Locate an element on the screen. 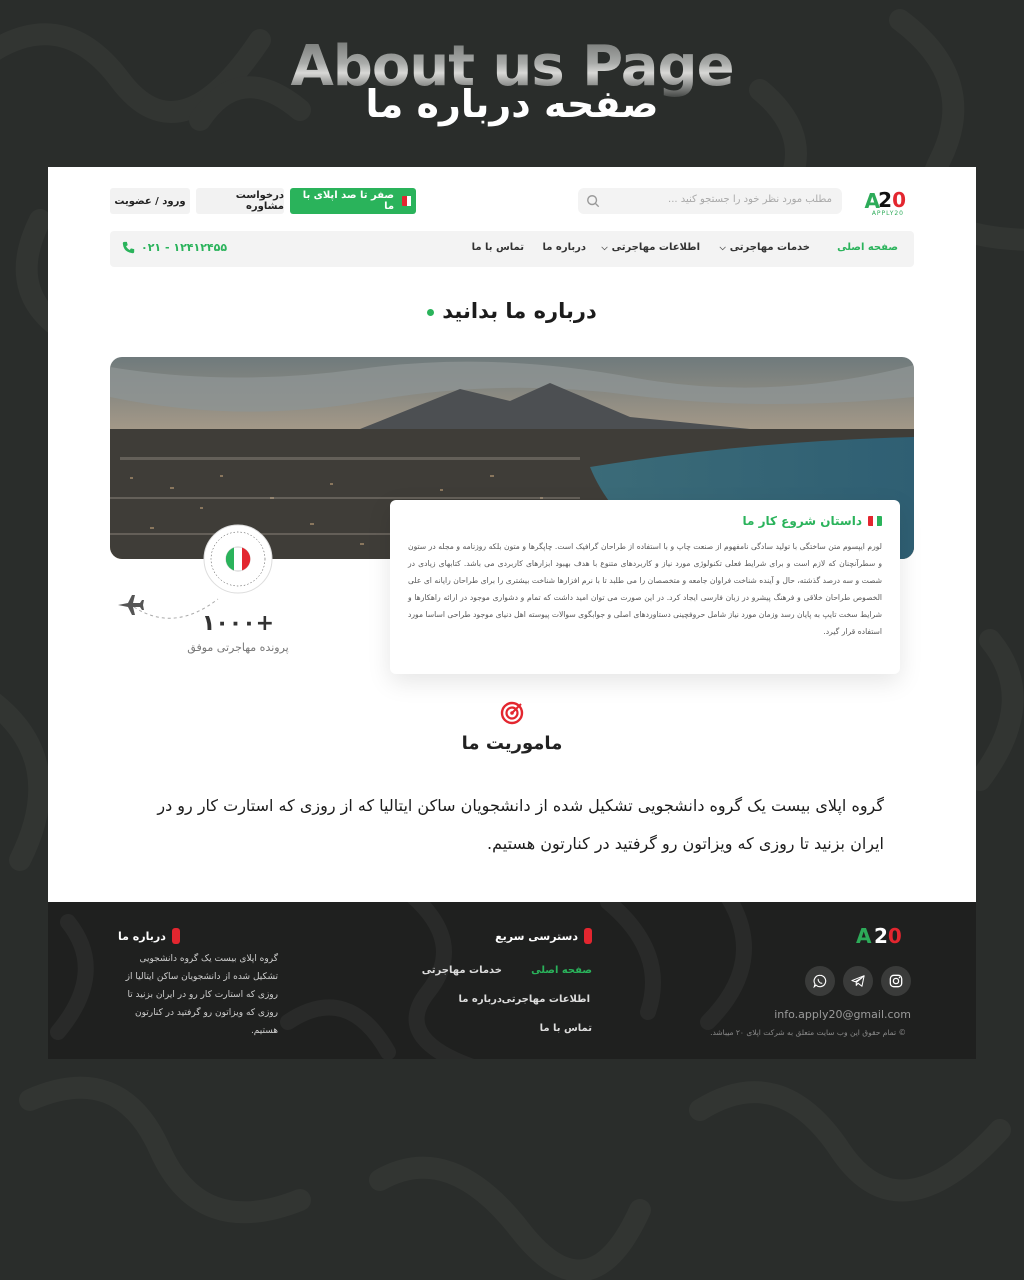 This screenshot has width=1024, height=1280. consultation-button: درخواست مشاوره is located at coordinates (240, 201).